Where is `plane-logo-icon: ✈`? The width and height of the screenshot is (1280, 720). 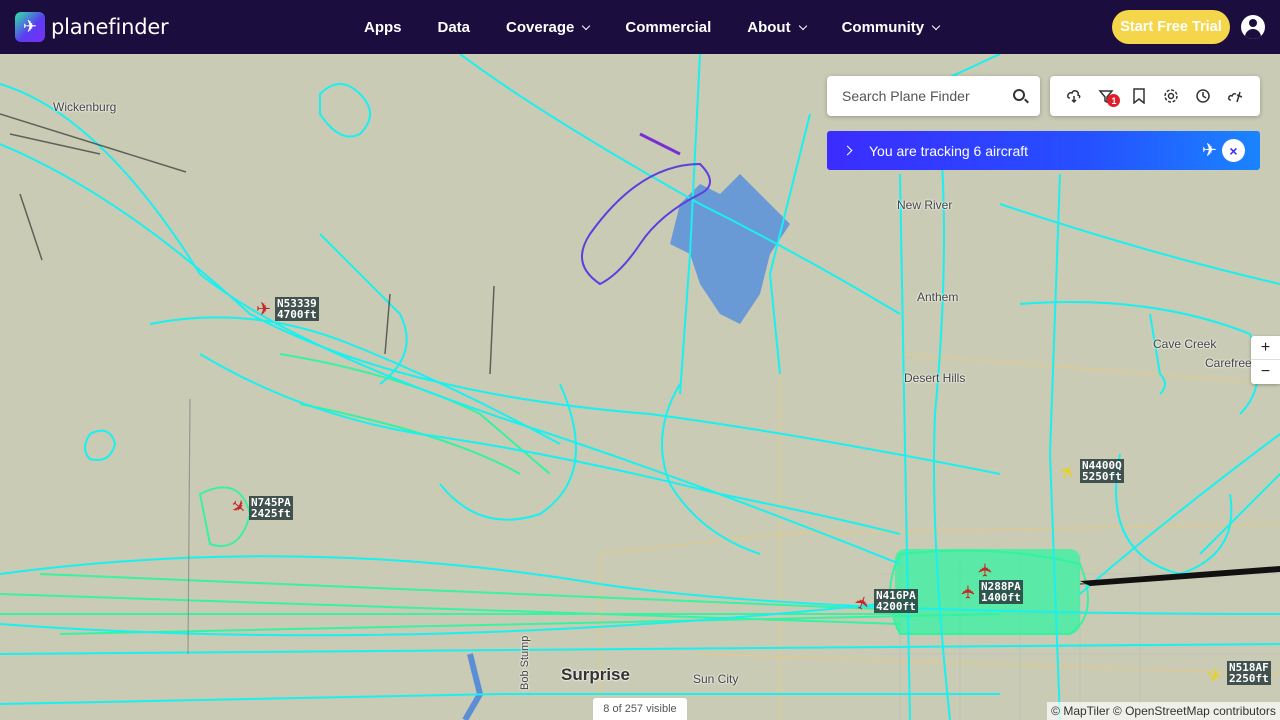 plane-logo-icon: ✈ is located at coordinates (30, 27).